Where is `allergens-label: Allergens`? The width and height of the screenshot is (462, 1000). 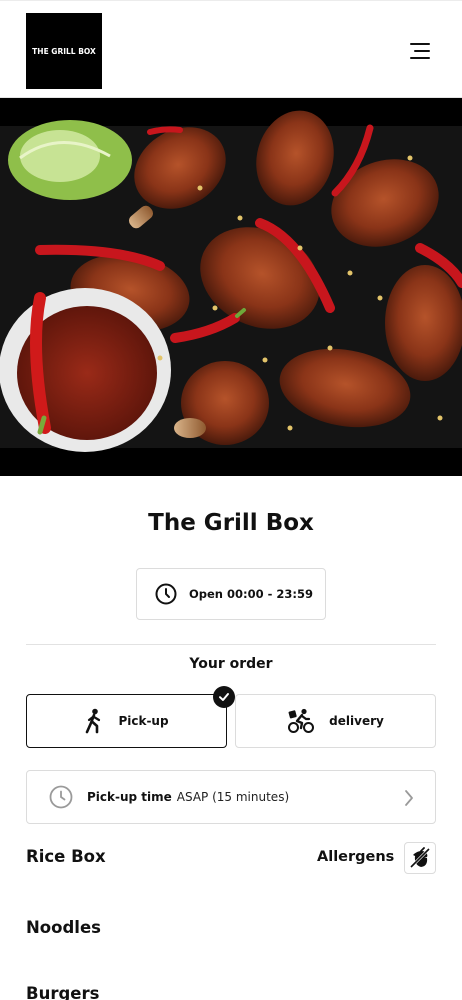
allergens-label: Allergens is located at coordinates (355, 857).